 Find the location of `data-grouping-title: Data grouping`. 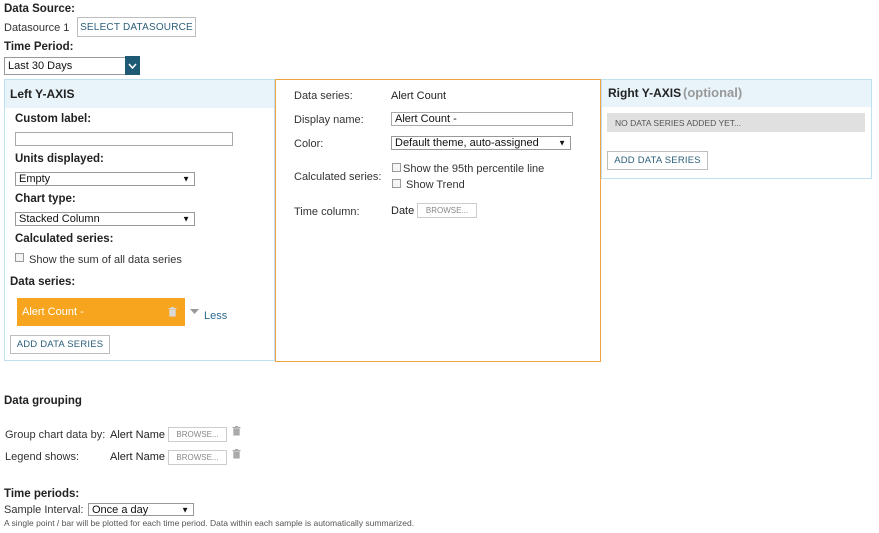

data-grouping-title: Data grouping is located at coordinates (43, 401).